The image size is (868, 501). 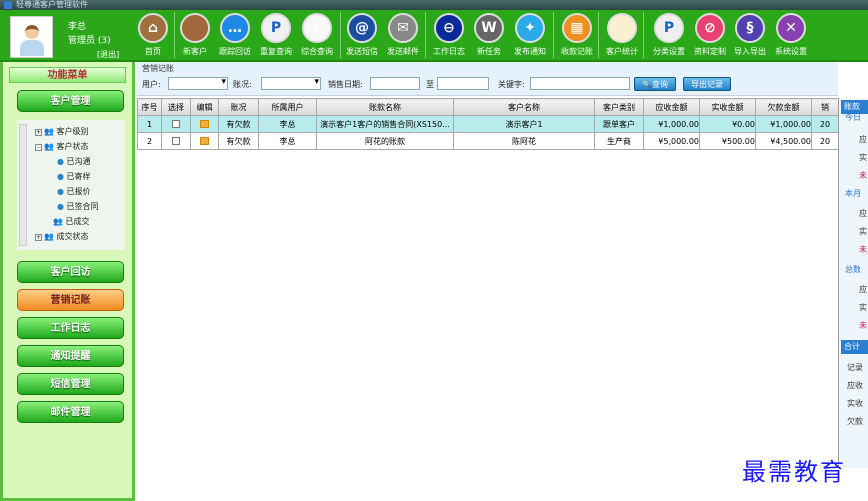 What do you see at coordinates (362, 35) in the screenshot?
I see `toolbar-sms-button: @ 发送短信` at bounding box center [362, 35].